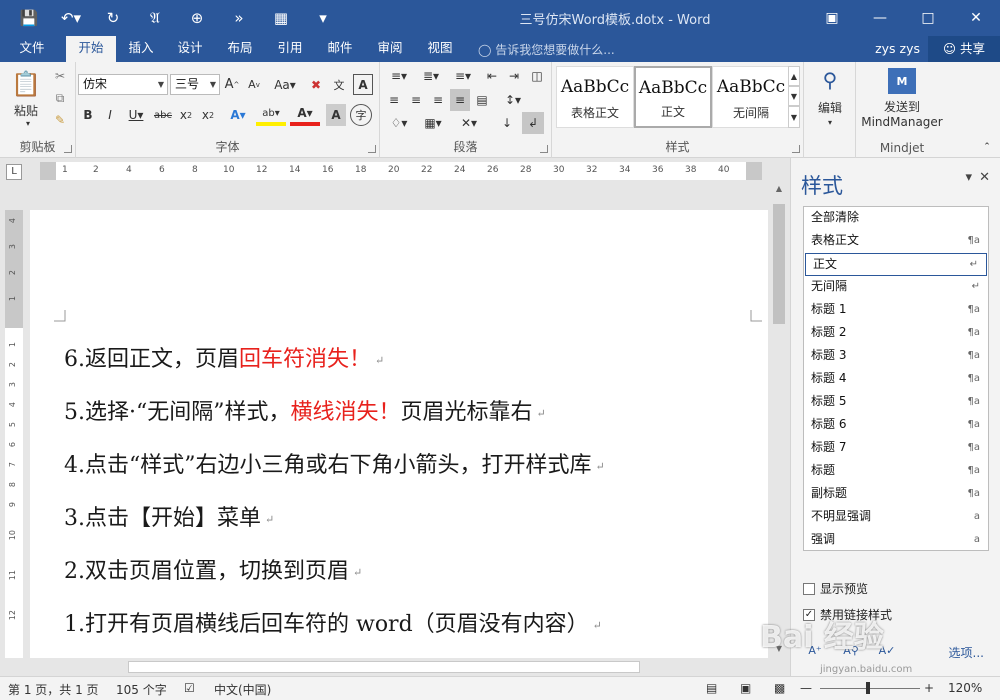 This screenshot has height=700, width=1000. I want to click on pane-options-icon: ▾, so click(968, 177).